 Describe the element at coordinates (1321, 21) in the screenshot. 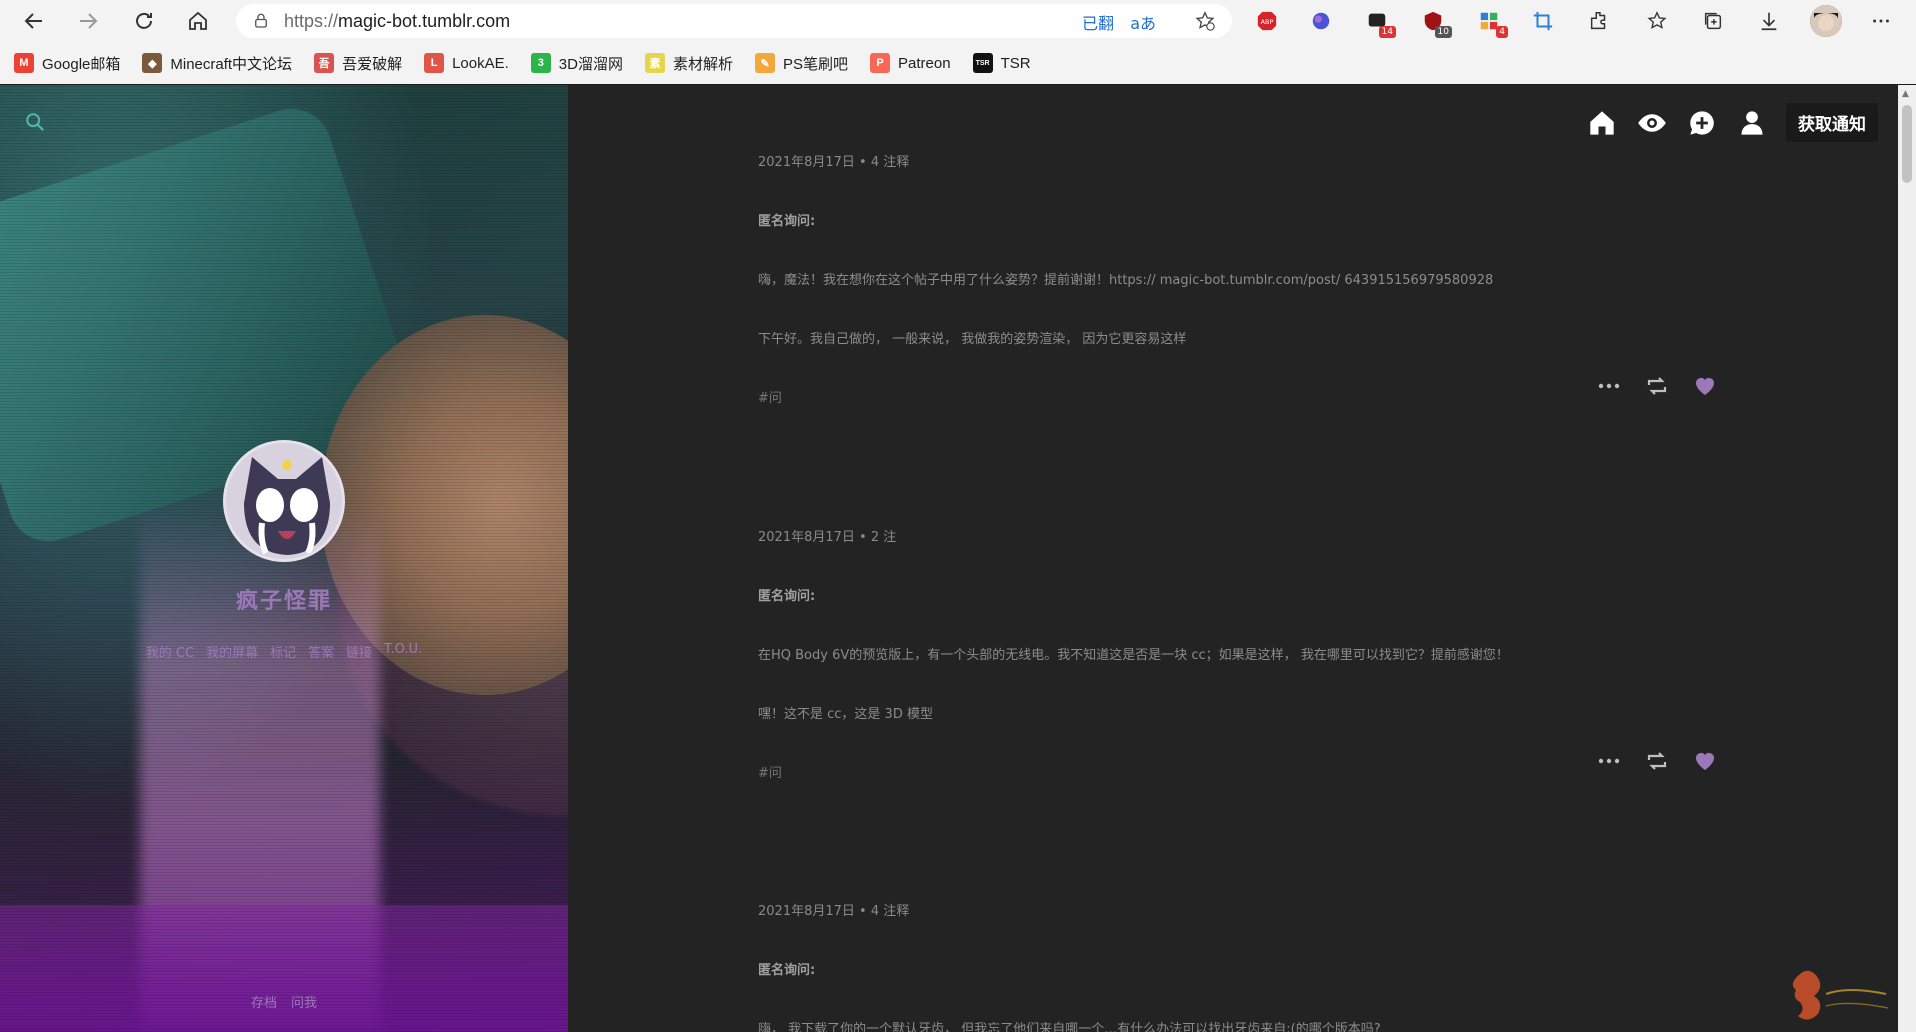

I see `extension-blue-icon` at that location.